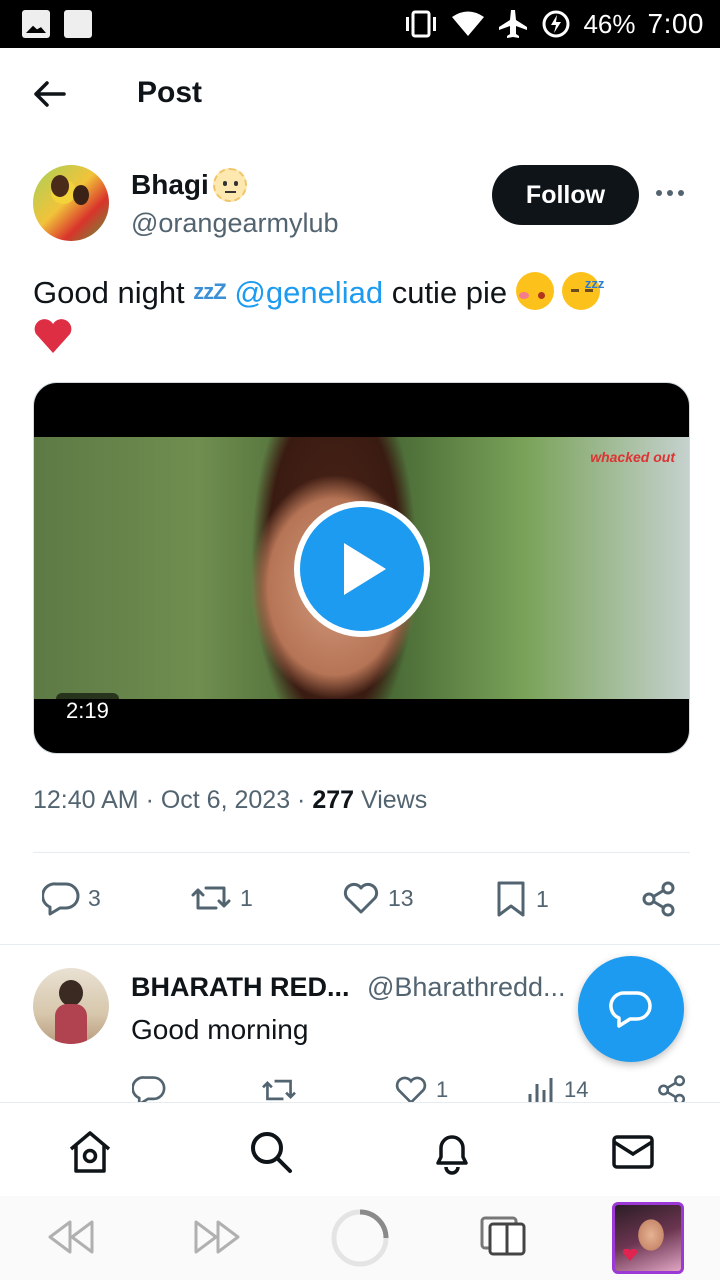 The width and height of the screenshot is (720, 1280). Describe the element at coordinates (675, 23) in the screenshot. I see `clock: 7:00` at that location.